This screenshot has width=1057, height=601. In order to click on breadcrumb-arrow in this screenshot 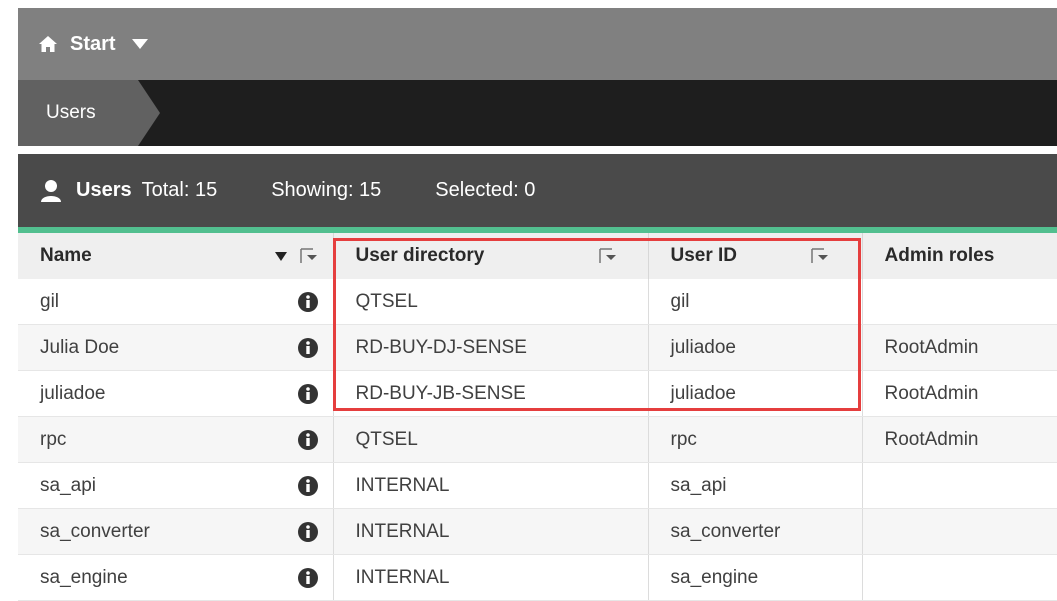, I will do `click(149, 113)`.